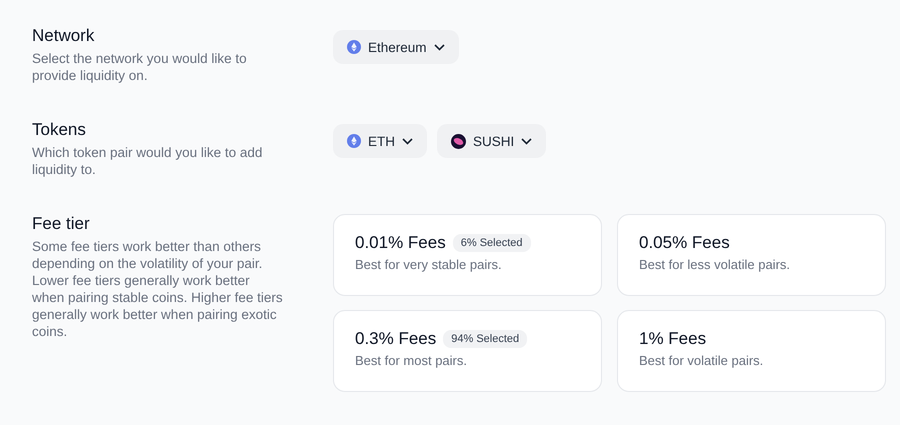 This screenshot has width=900, height=425. Describe the element at coordinates (400, 243) in the screenshot. I see `fee-title: 0.01% Fees` at that location.